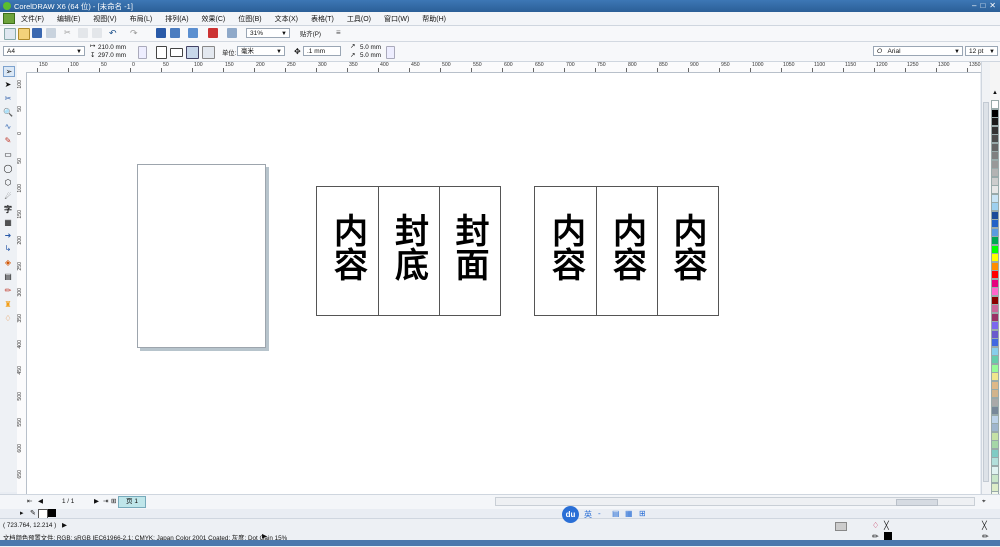 This screenshot has width=1000, height=547. What do you see at coordinates (286, 19) in the screenshot?
I see `menu-text: 文本(X)` at bounding box center [286, 19].